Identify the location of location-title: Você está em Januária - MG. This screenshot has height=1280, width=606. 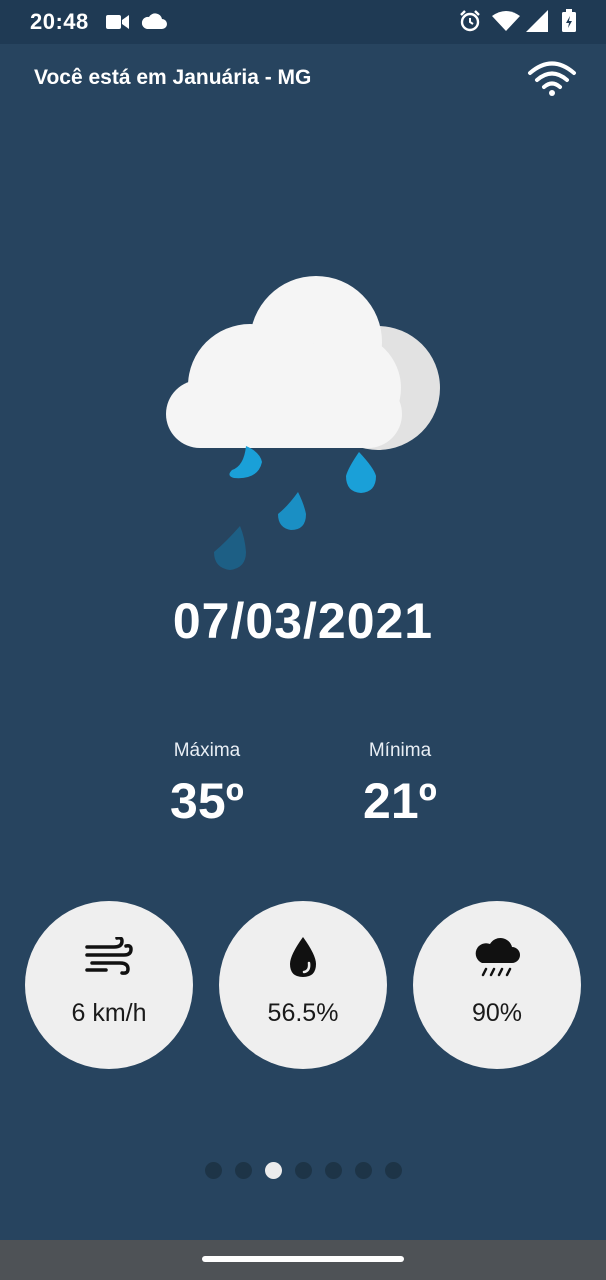
(173, 77).